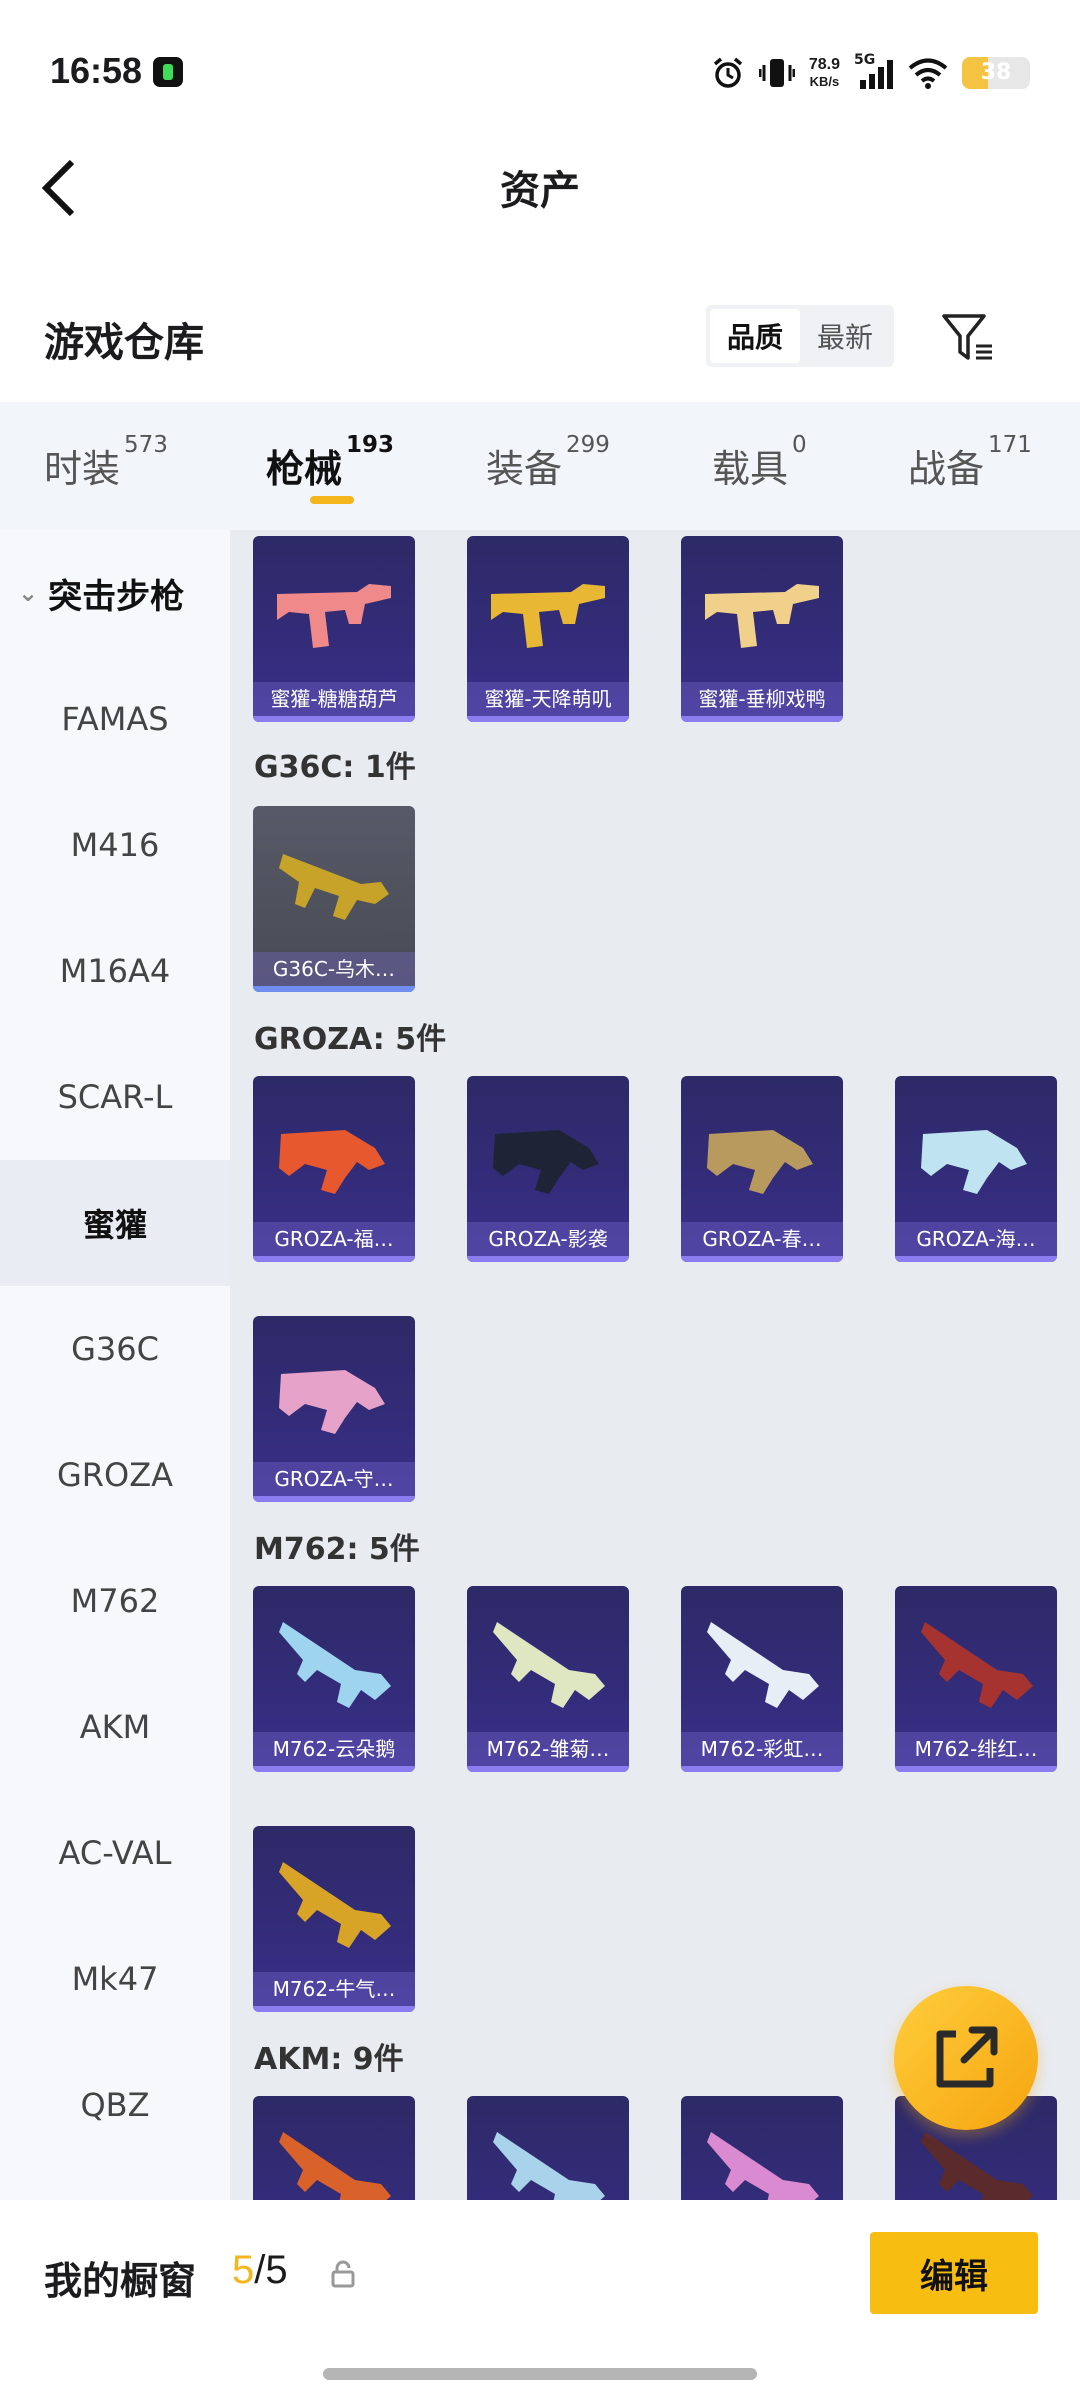 The height and width of the screenshot is (2400, 1080). Describe the element at coordinates (28, 593) in the screenshot. I see `chevron-down-icon: ⌄` at that location.